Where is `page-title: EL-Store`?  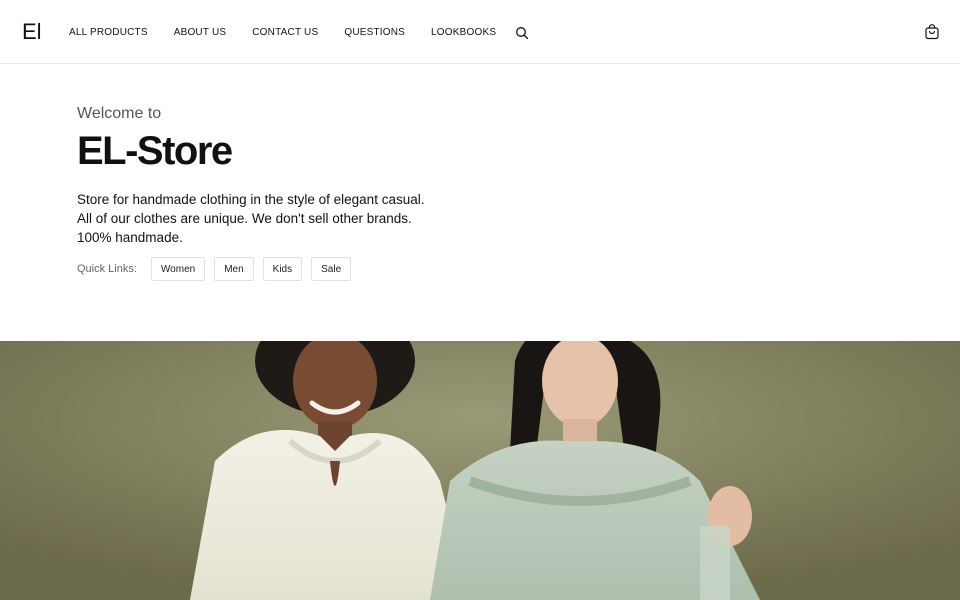 page-title: EL-Store is located at coordinates (155, 151).